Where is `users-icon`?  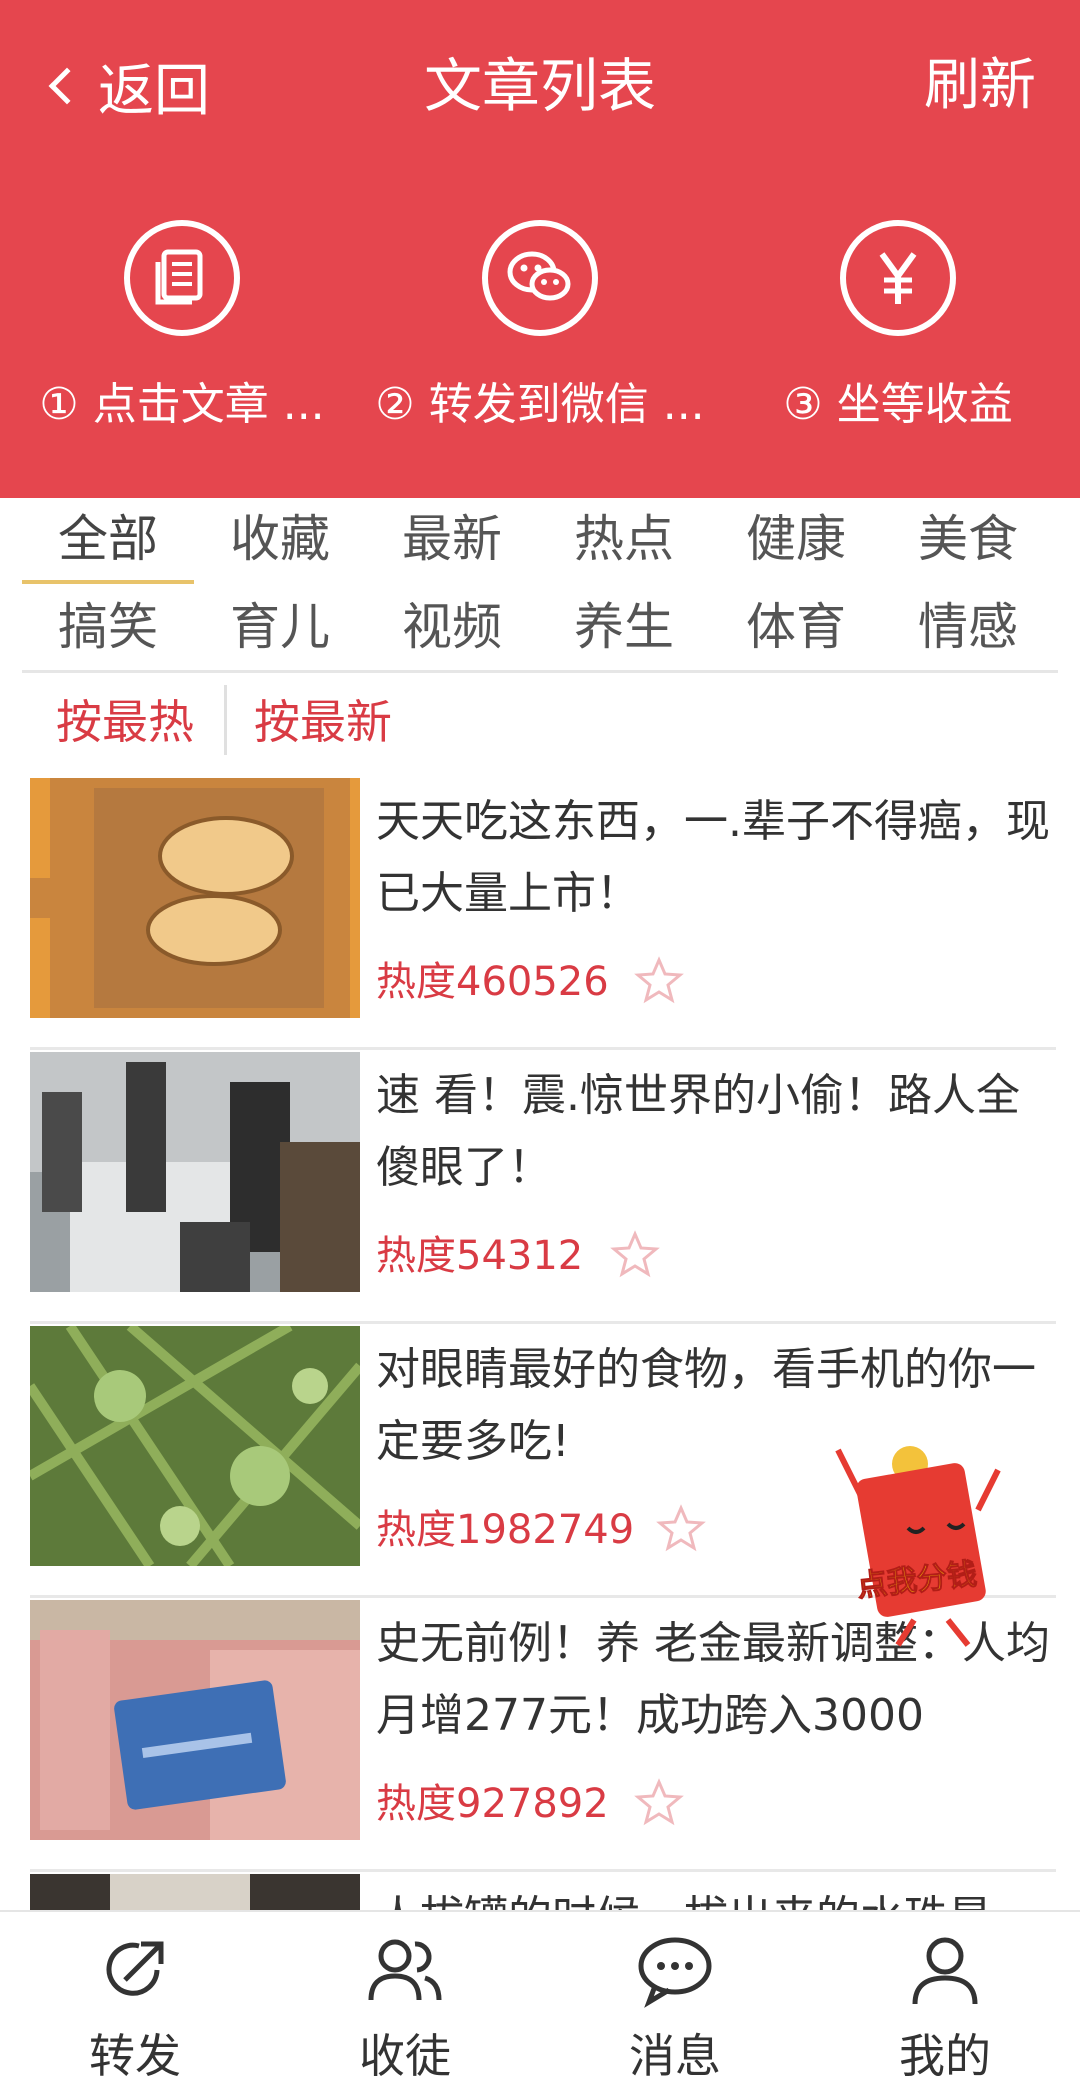 users-icon is located at coordinates (405, 1970).